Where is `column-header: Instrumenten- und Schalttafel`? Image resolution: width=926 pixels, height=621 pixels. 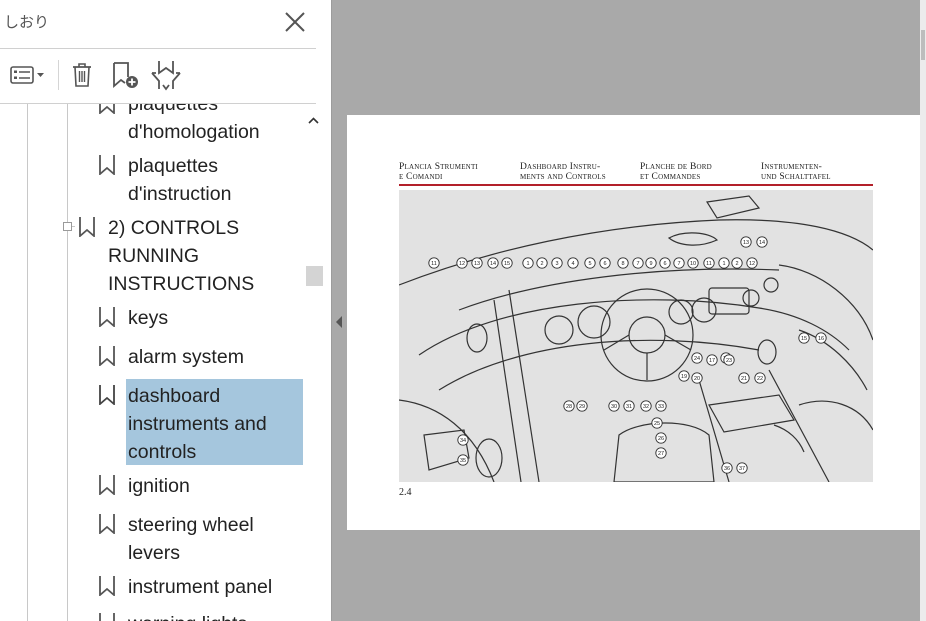 column-header: Instrumenten- und Schalttafel is located at coordinates (796, 172).